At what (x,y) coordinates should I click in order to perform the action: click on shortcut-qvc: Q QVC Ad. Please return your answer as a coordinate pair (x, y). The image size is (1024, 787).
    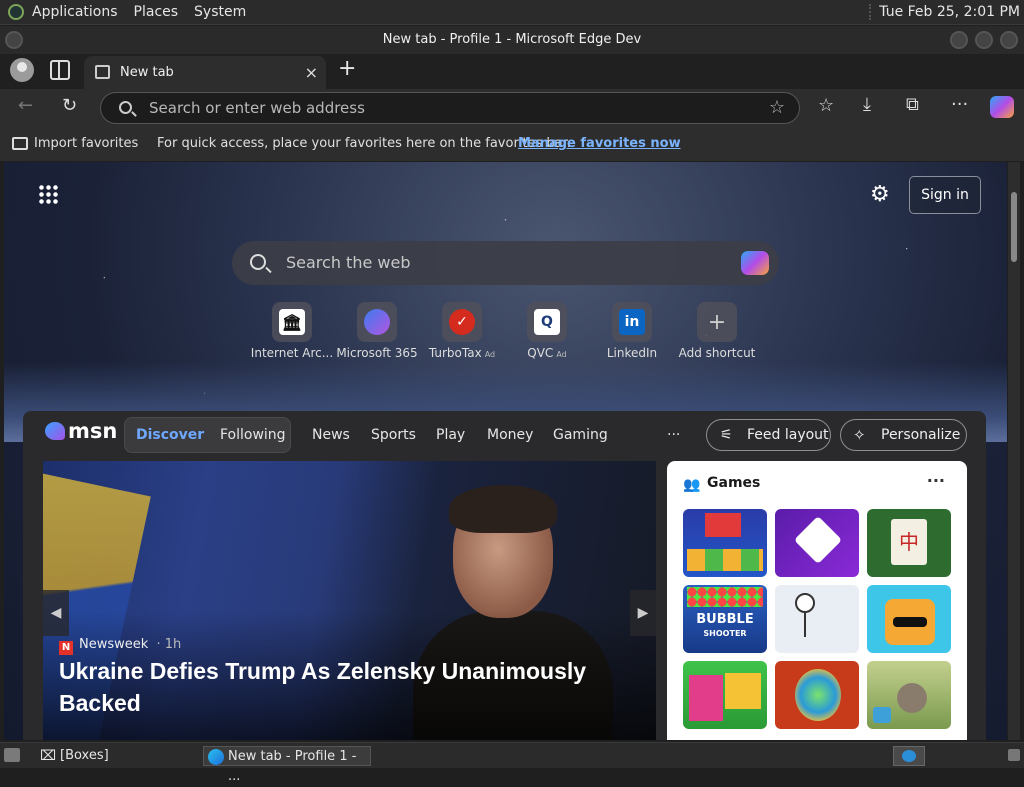
    Looking at the image, I should click on (547, 331).